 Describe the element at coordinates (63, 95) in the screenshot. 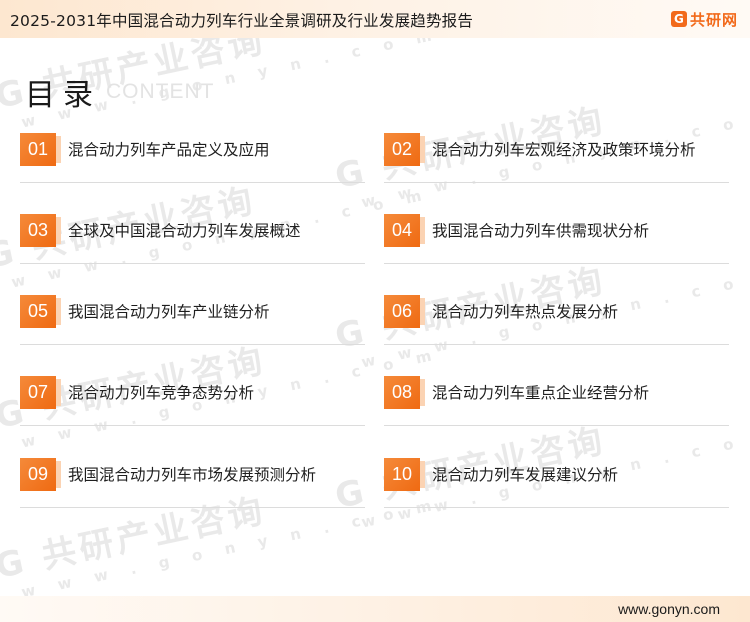

I see `toc-title: 目录` at that location.